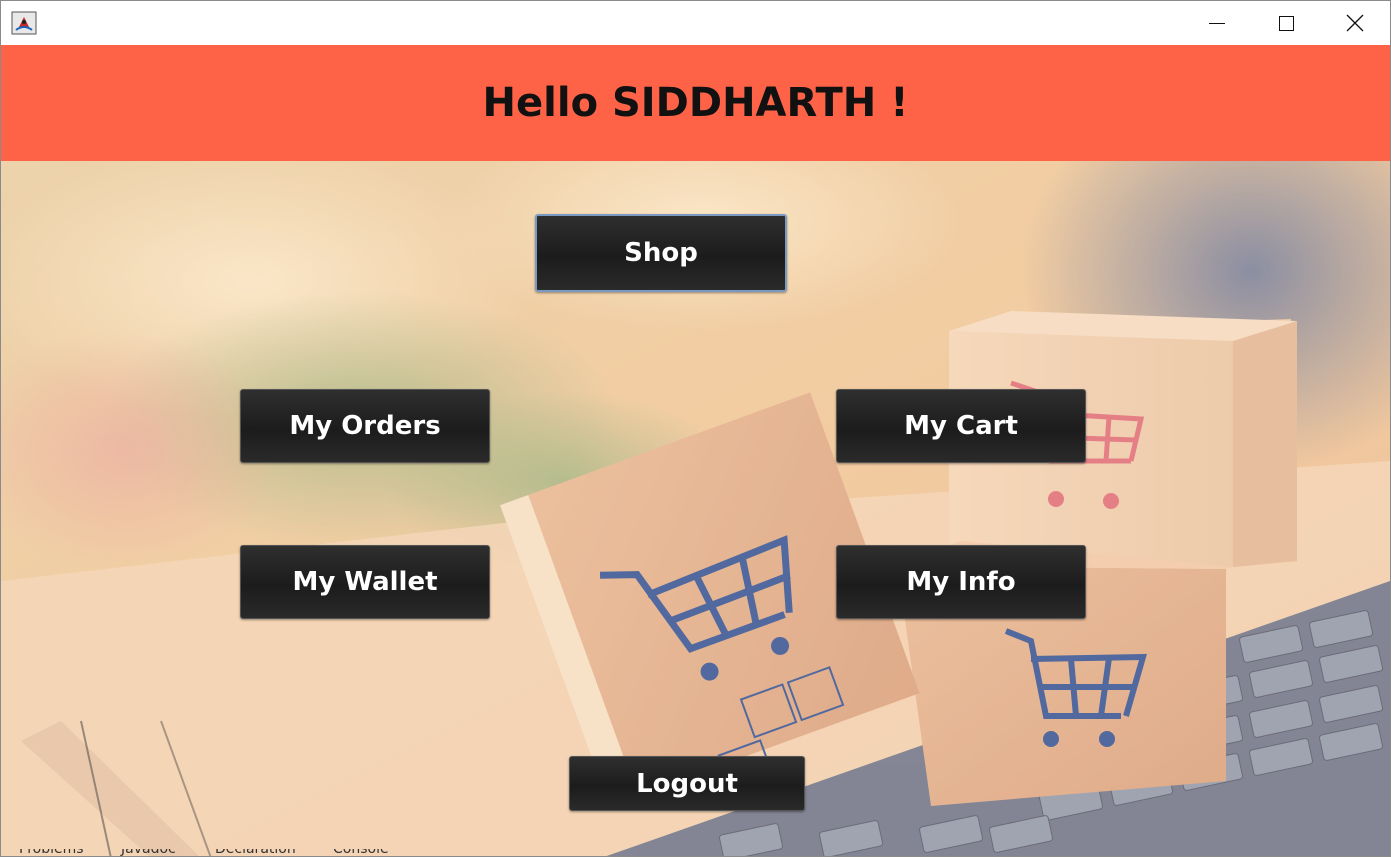 This screenshot has height=857, width=1391. I want to click on greeting-banner: Hello SIDDHARTH !, so click(695, 103).